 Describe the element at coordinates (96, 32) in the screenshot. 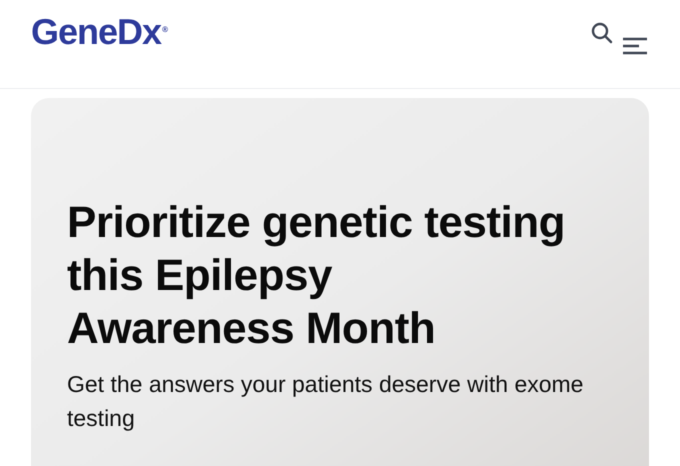

I see `logo-text: GeneDx` at that location.